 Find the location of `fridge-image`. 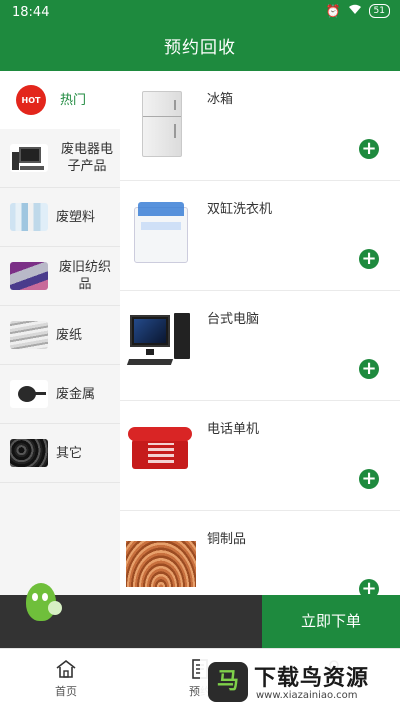

fridge-image is located at coordinates (161, 124).